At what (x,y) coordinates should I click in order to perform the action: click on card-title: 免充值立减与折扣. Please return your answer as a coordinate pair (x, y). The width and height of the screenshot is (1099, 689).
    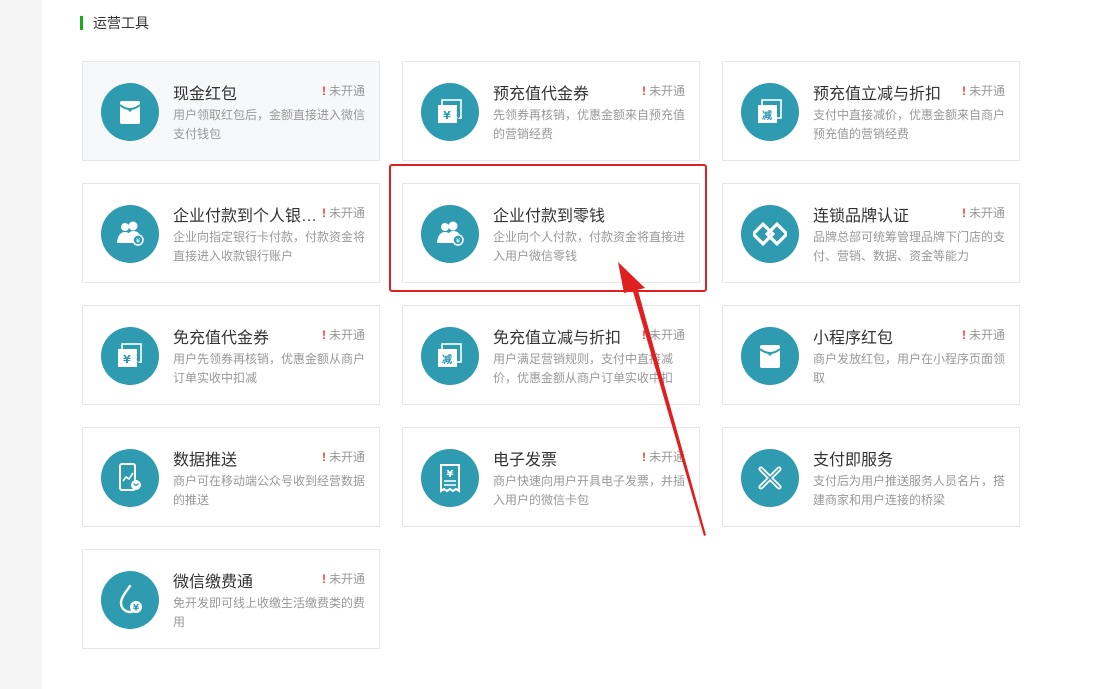
    Looking at the image, I should click on (557, 338).